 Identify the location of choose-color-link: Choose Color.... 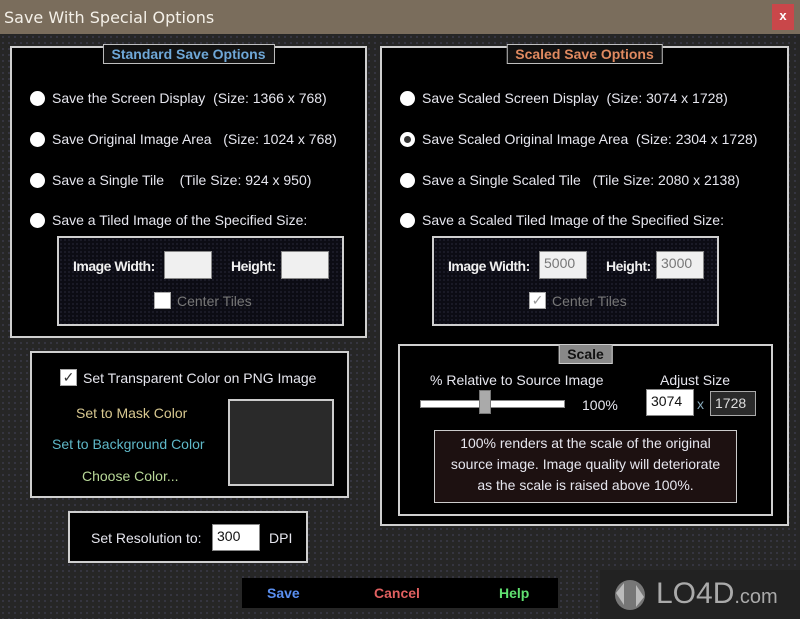
(130, 476).